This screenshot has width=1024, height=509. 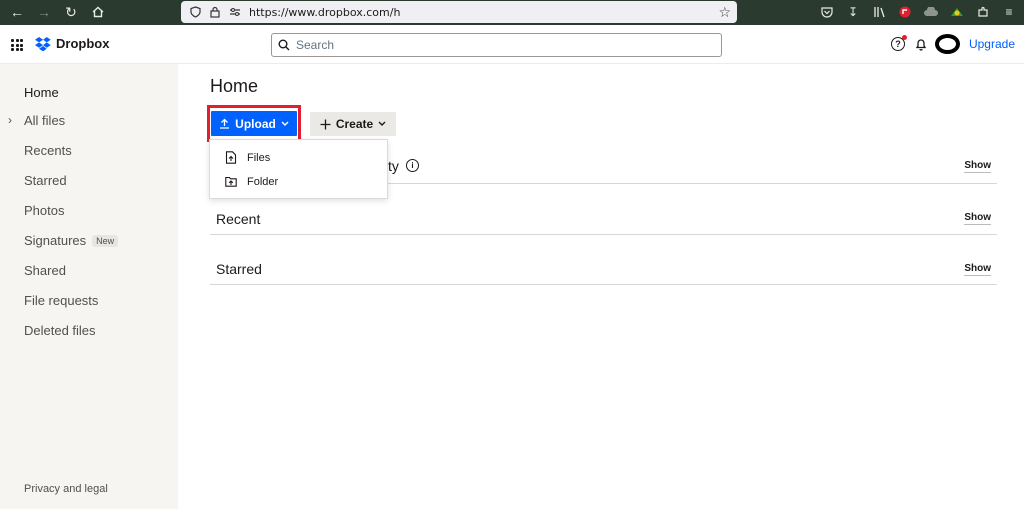 What do you see at coordinates (263, 181) in the screenshot?
I see `menu-item-label: Folder` at bounding box center [263, 181].